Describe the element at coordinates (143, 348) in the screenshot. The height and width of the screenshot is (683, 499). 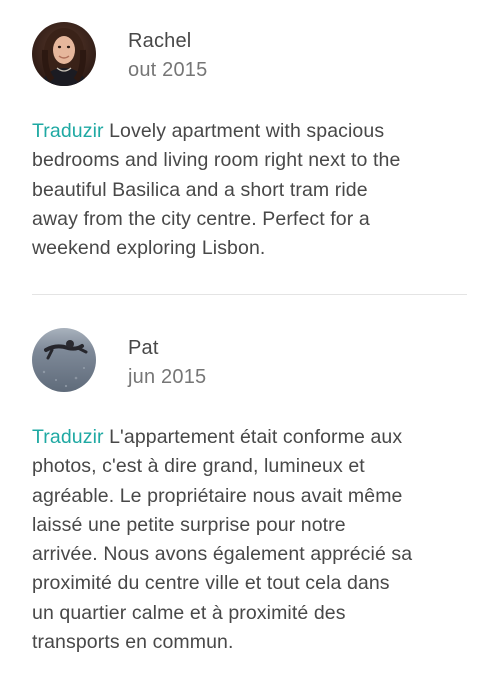
I see `review-author: Pat` at that location.